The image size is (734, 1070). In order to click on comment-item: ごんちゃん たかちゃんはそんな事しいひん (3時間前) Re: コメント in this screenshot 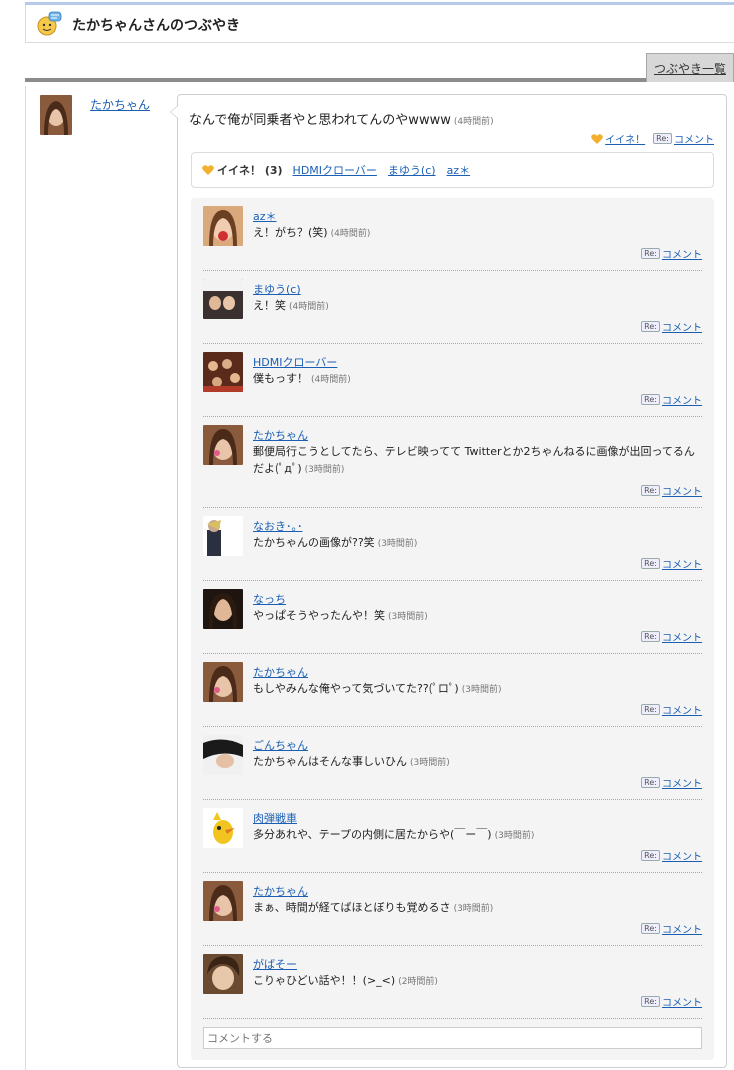, I will do `click(452, 763)`.